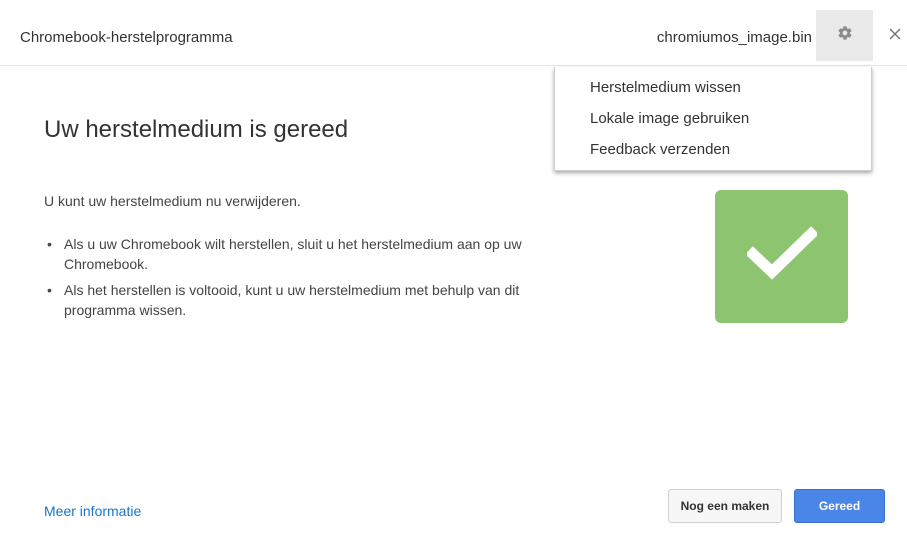  What do you see at coordinates (126, 37) in the screenshot?
I see `app-title: Chromebook-herstelprogramma` at bounding box center [126, 37].